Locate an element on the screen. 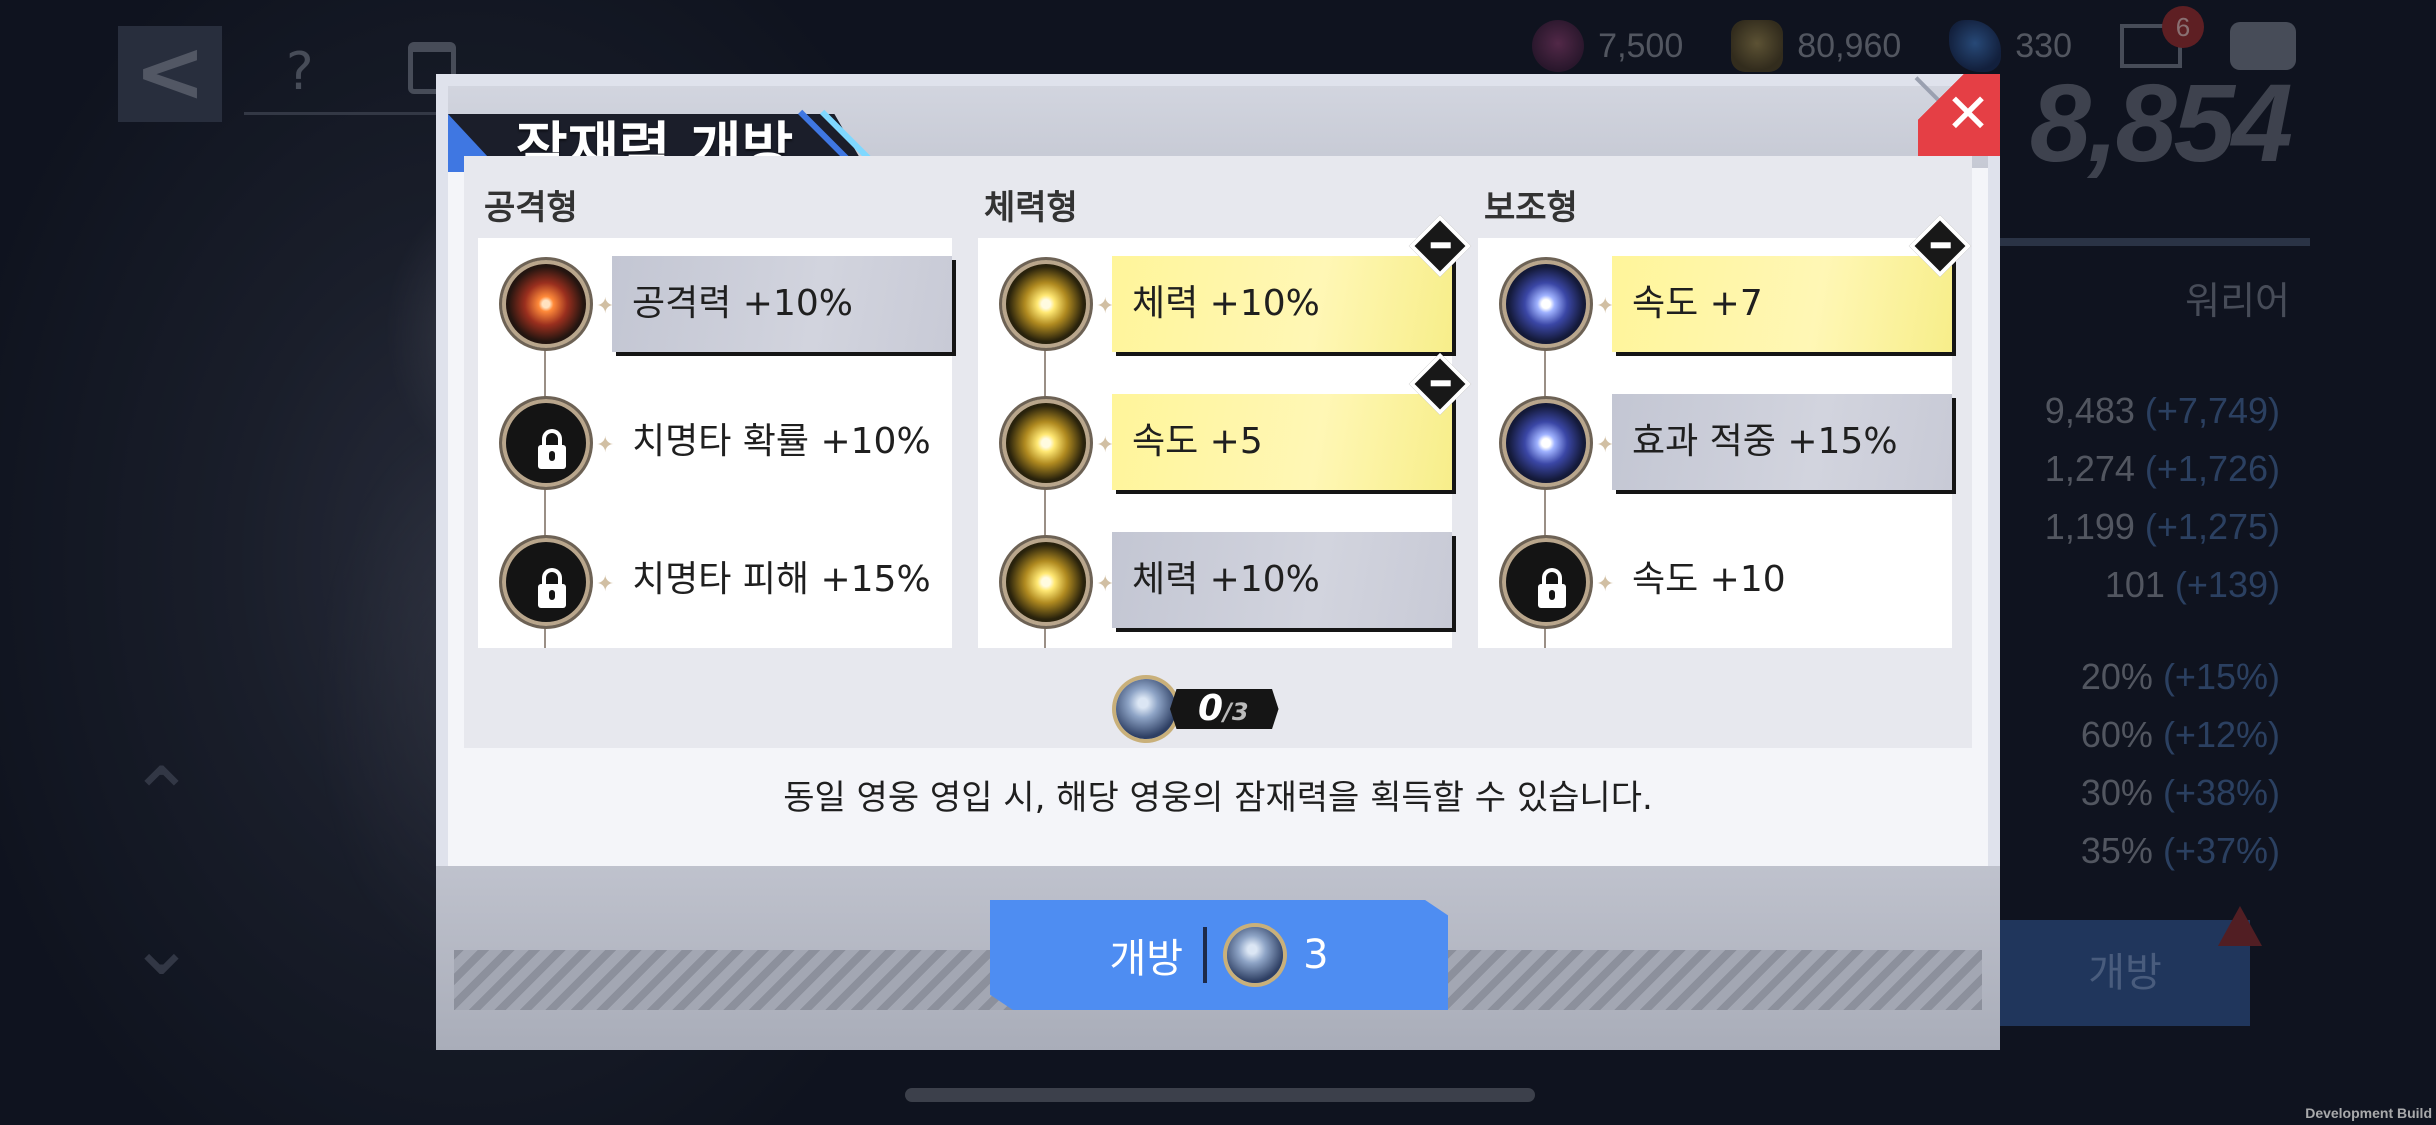  counter-max: /3 is located at coordinates (1236, 712).